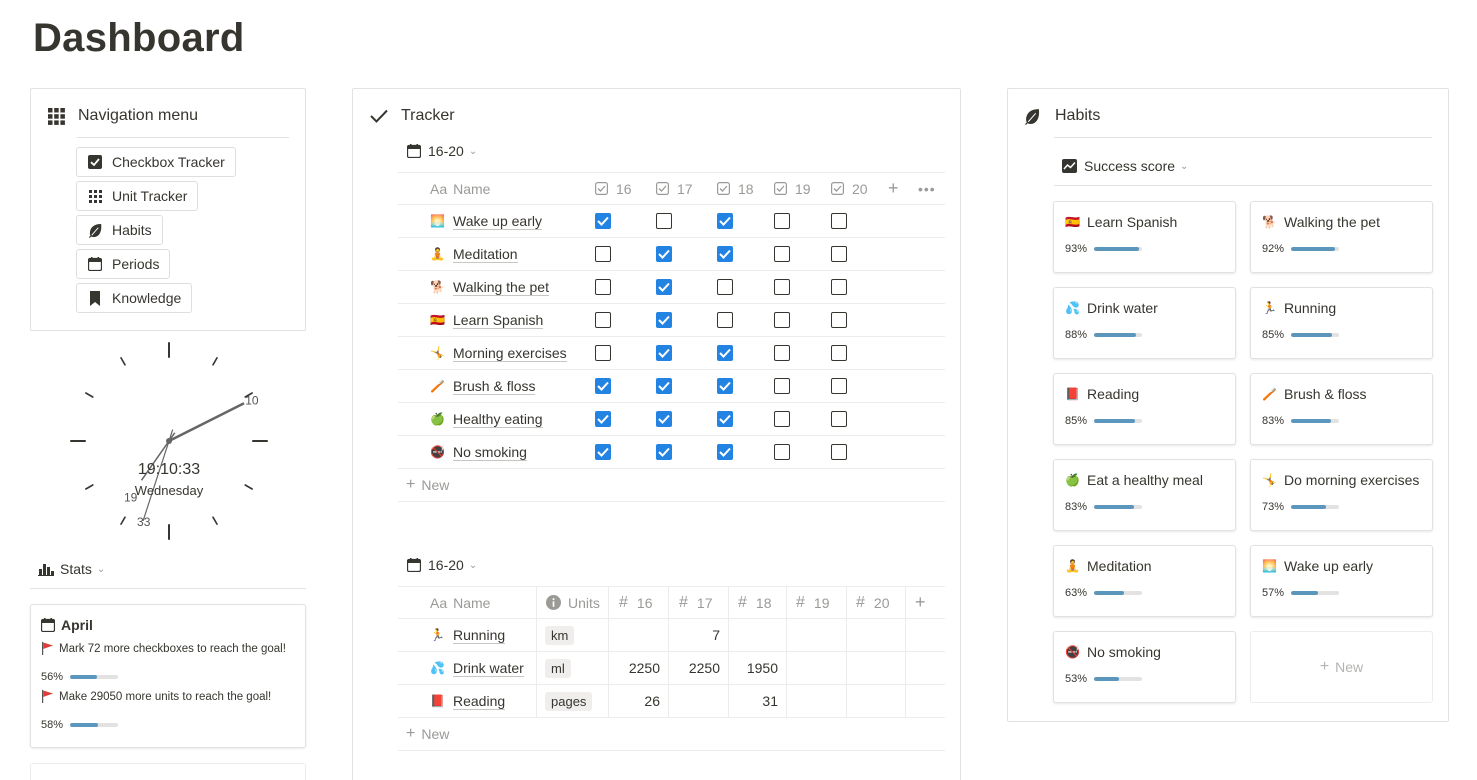 This screenshot has height=780, width=1477. What do you see at coordinates (123, 264) in the screenshot?
I see `nav-button-periods: Periods` at bounding box center [123, 264].